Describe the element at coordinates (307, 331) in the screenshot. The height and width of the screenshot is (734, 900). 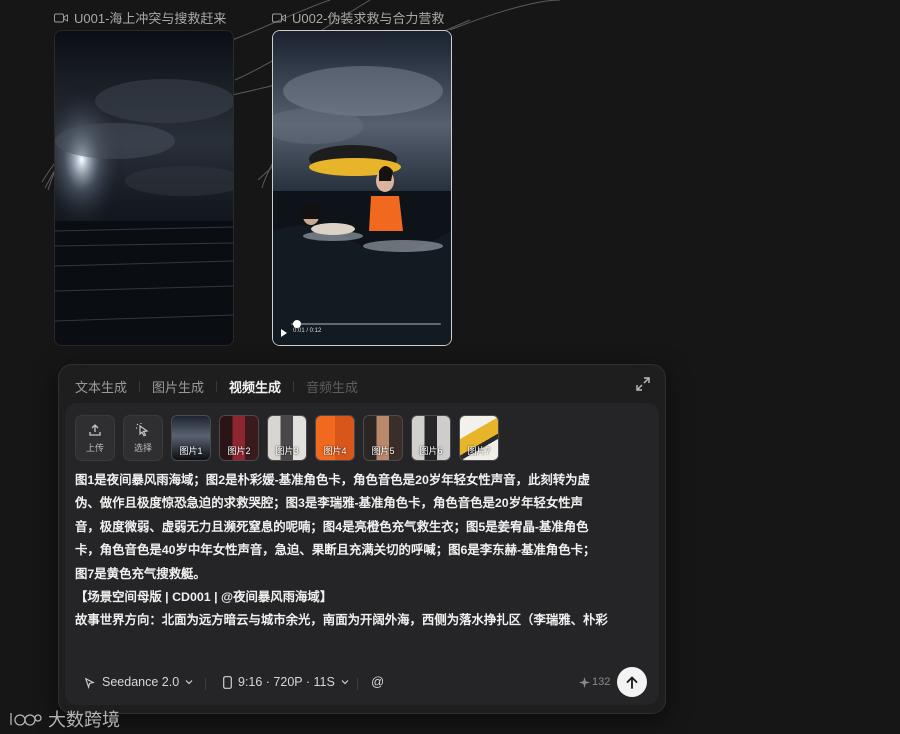
I see `player-time: 0:01 / 0:12` at that location.